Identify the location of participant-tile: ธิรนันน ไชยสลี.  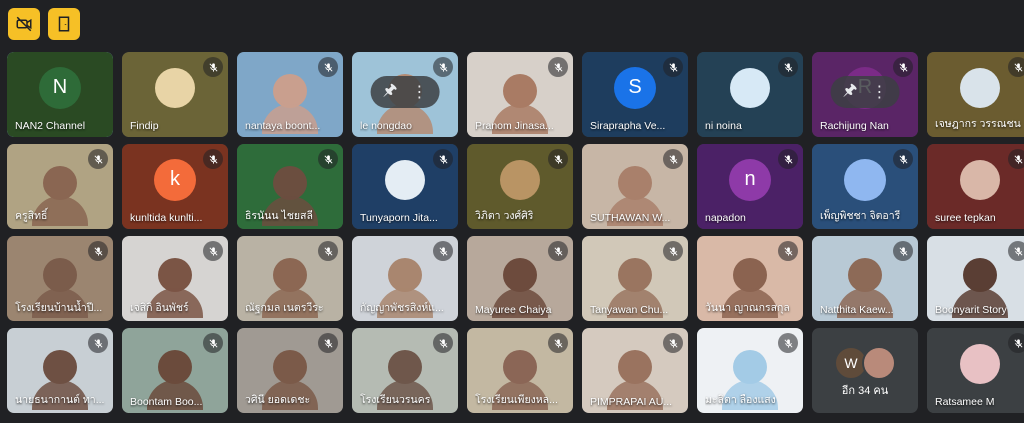
(290, 186).